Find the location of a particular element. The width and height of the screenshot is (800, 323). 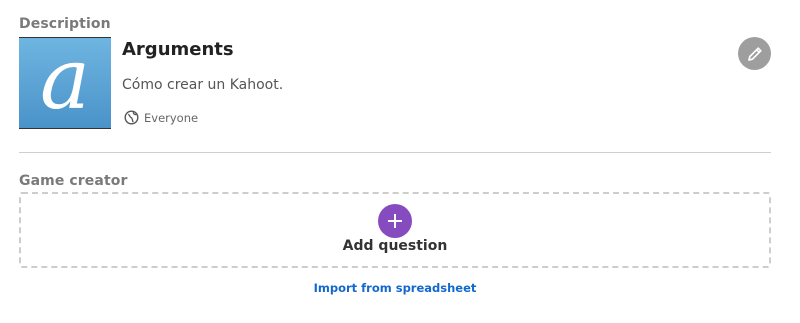

globe-icon is located at coordinates (131, 117).